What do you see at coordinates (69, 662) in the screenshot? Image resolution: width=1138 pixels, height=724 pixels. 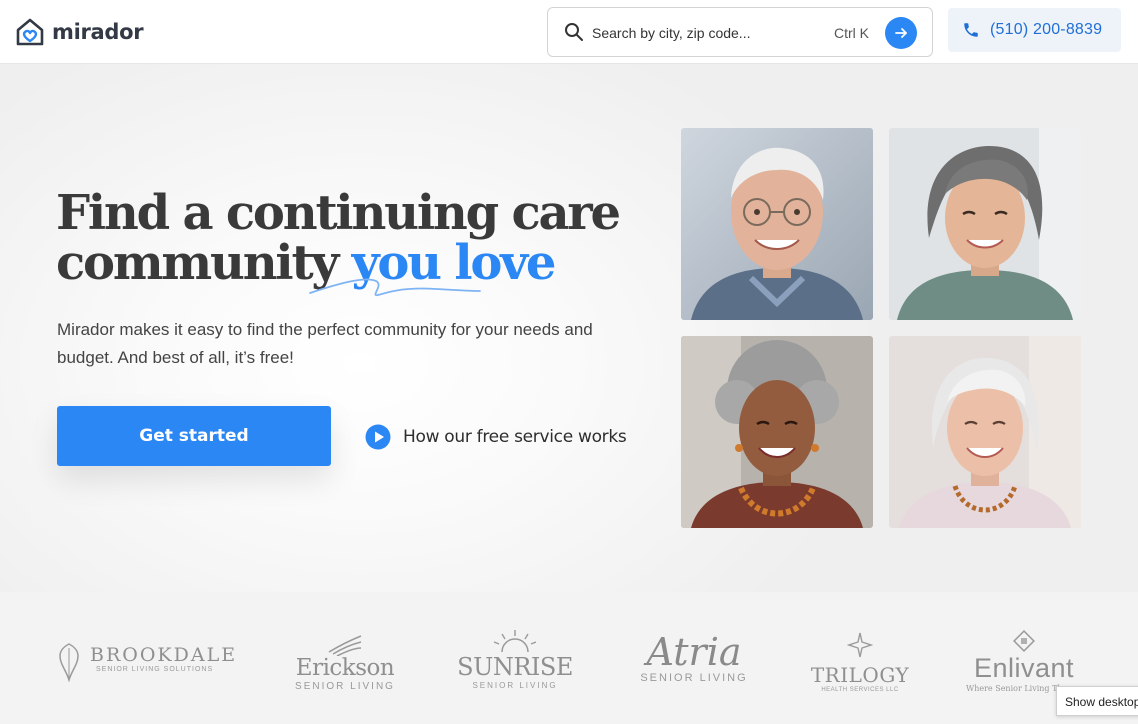 I see `leaf-icon` at bounding box center [69, 662].